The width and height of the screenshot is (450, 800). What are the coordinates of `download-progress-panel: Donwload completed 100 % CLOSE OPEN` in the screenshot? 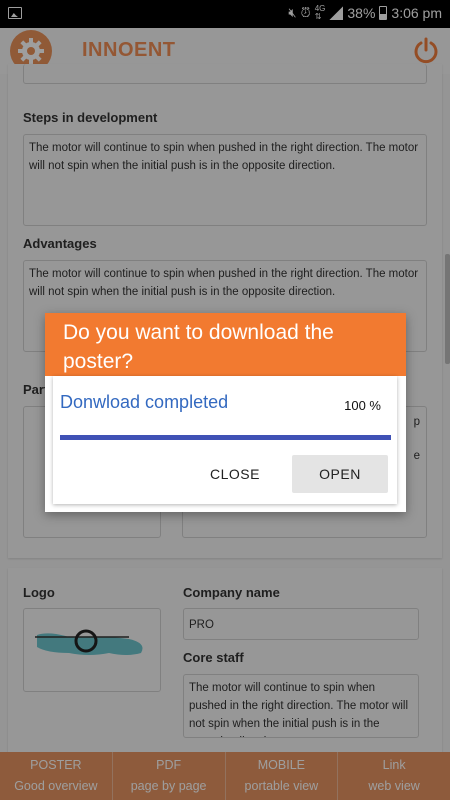 It's located at (225, 440).